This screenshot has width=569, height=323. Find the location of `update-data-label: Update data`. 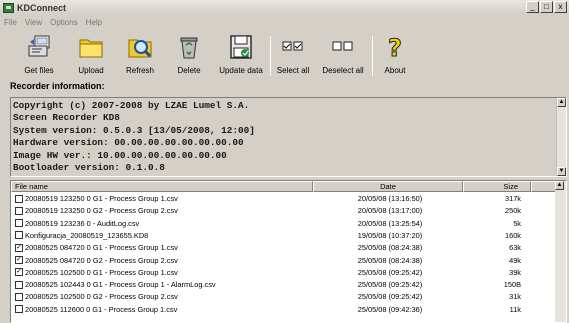

update-data-label: Update data is located at coordinates (241, 70).